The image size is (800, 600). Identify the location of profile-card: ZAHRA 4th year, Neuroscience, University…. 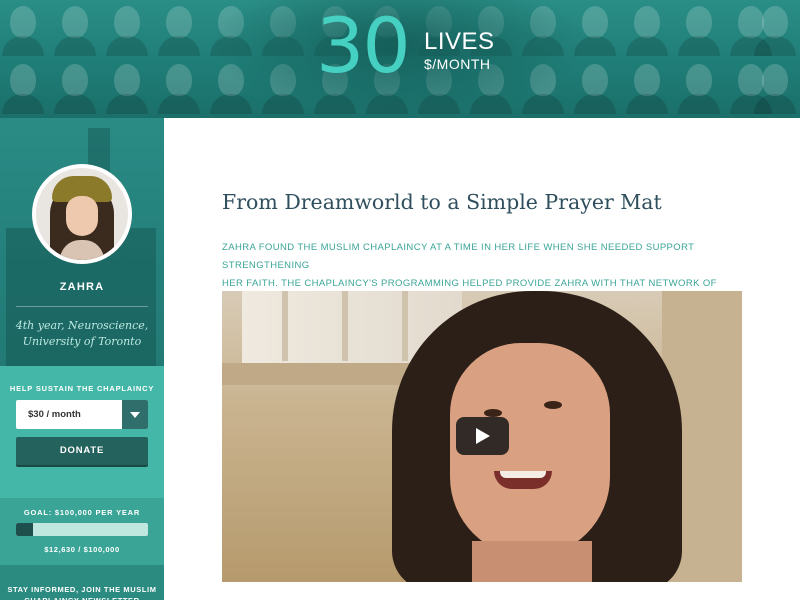
(82, 242).